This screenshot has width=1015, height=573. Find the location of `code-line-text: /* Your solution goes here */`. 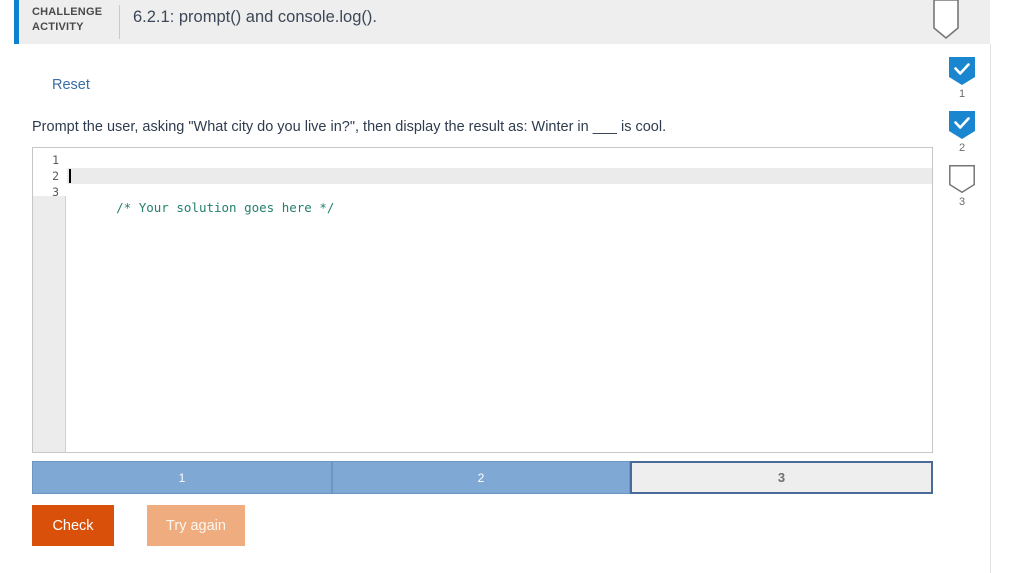

code-line-text: /* Your solution goes here */ is located at coordinates (225, 207).